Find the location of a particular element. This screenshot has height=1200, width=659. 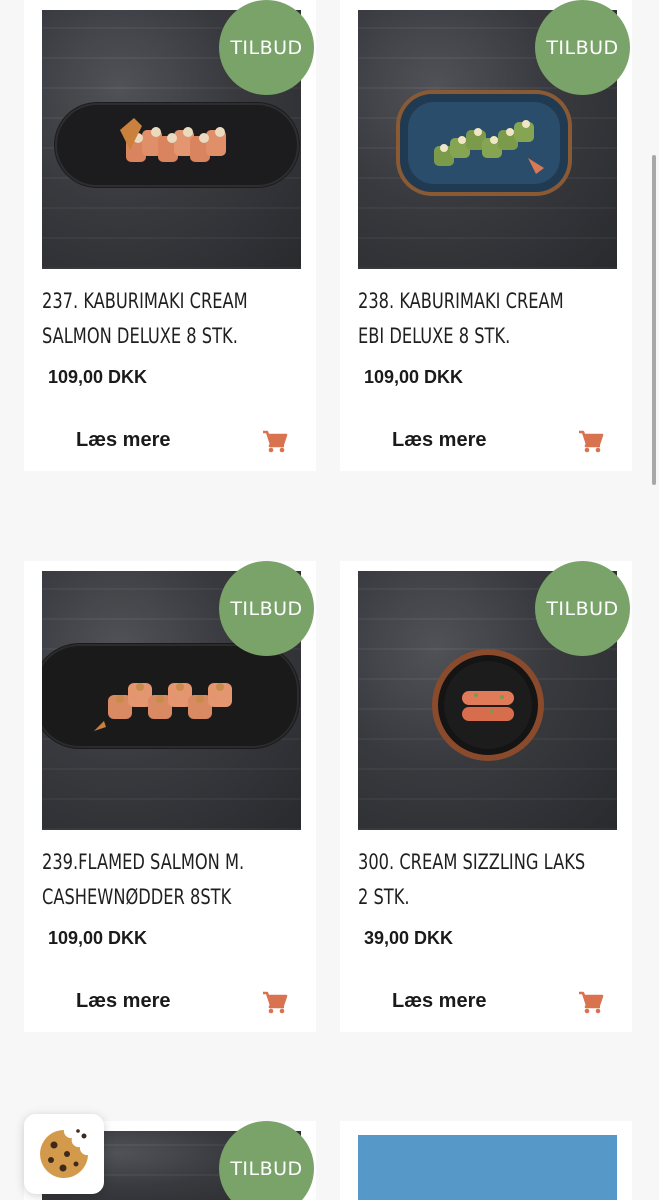

cookie-icon is located at coordinates (64, 1153).